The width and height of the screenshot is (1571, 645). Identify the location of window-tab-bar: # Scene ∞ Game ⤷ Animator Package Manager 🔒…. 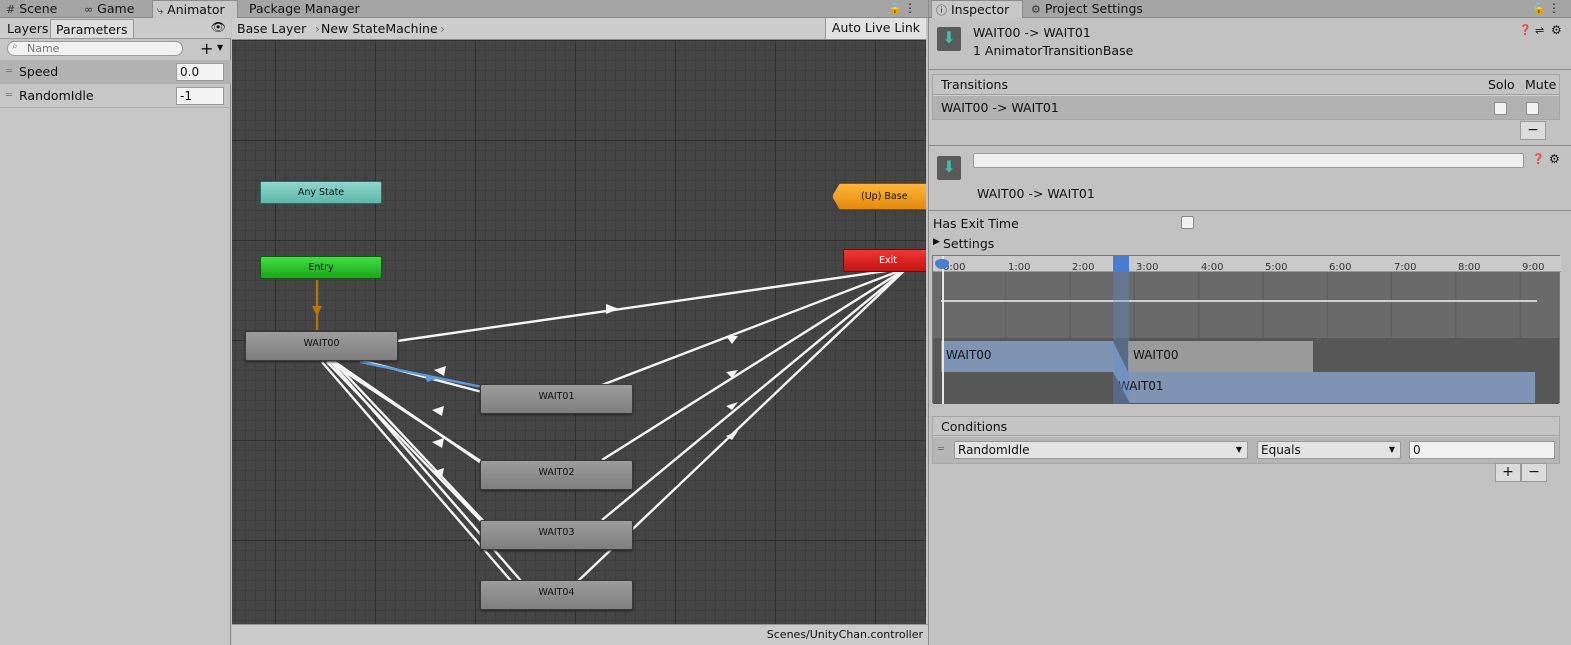
(464, 9).